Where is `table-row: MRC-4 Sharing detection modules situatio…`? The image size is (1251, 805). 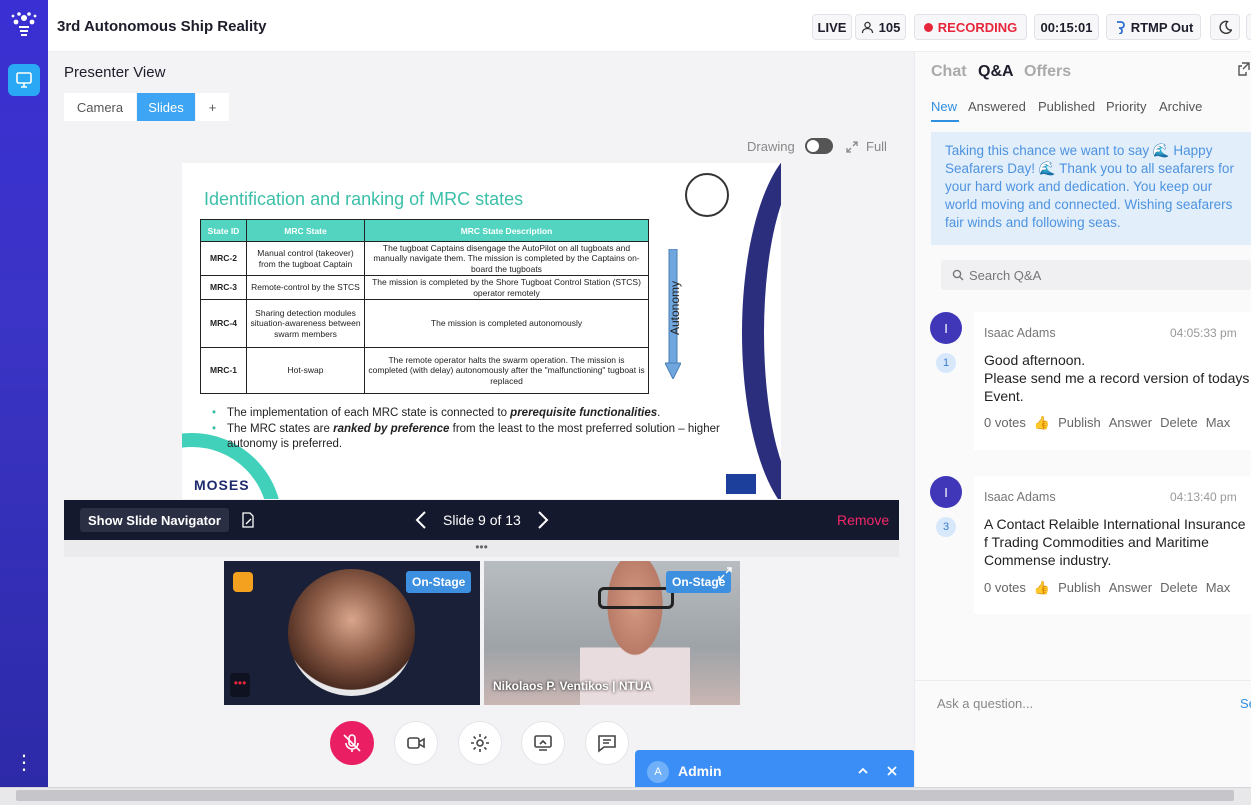
table-row: MRC-4 Sharing detection modules situatio… is located at coordinates (424, 323).